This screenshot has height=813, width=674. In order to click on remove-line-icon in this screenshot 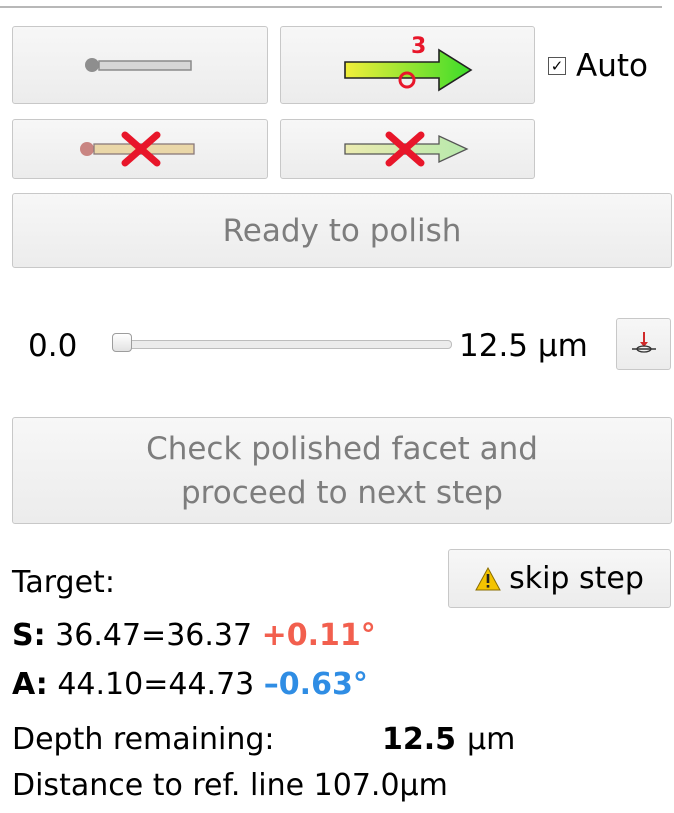, I will do `click(137, 149)`.